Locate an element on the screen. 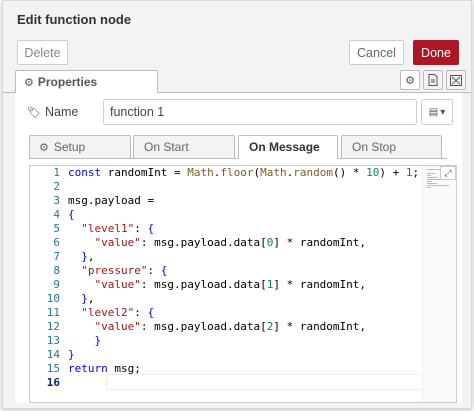  tab-node-settings: ⚙ is located at coordinates (410, 80).